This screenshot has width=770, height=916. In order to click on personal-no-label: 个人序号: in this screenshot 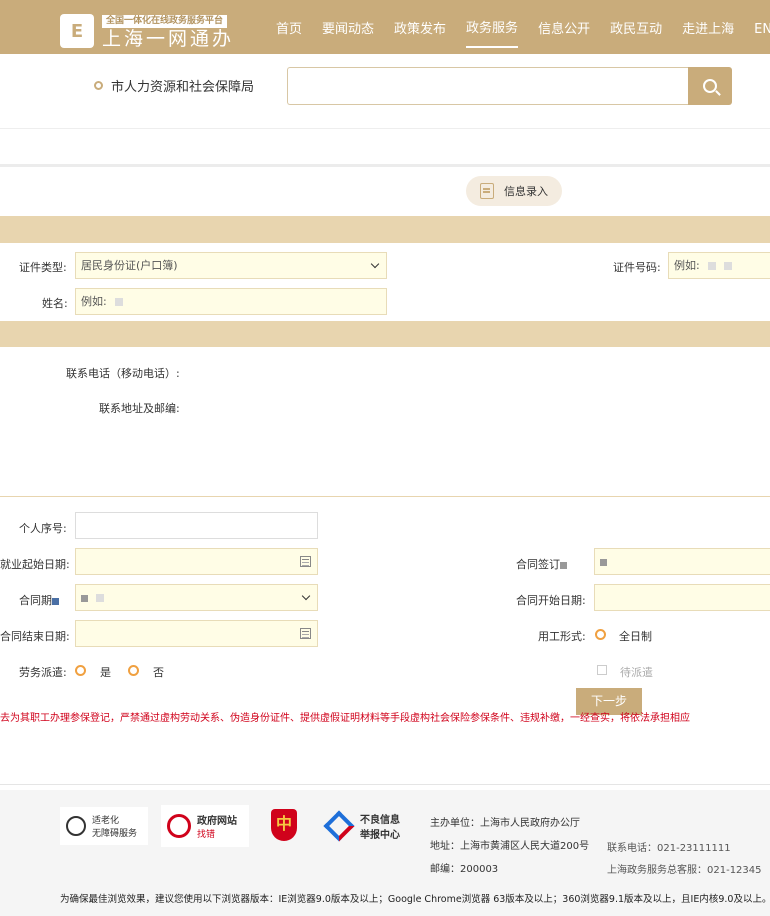, I will do `click(43, 528)`.